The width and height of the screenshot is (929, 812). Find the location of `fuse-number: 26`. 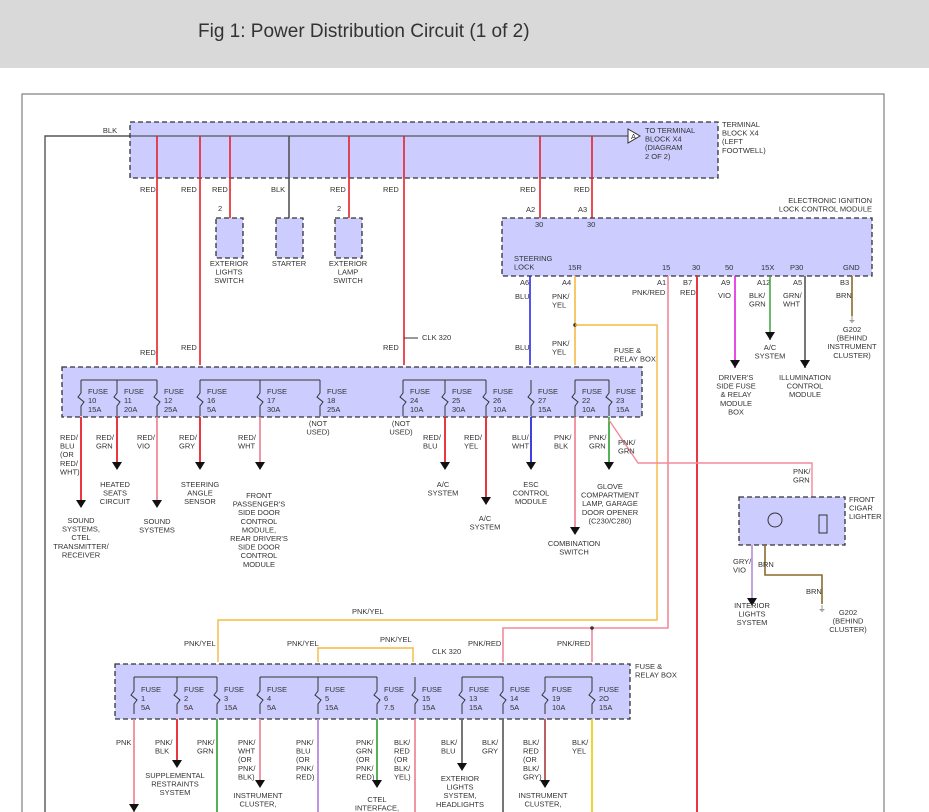

fuse-number: 26 is located at coordinates (497, 400).